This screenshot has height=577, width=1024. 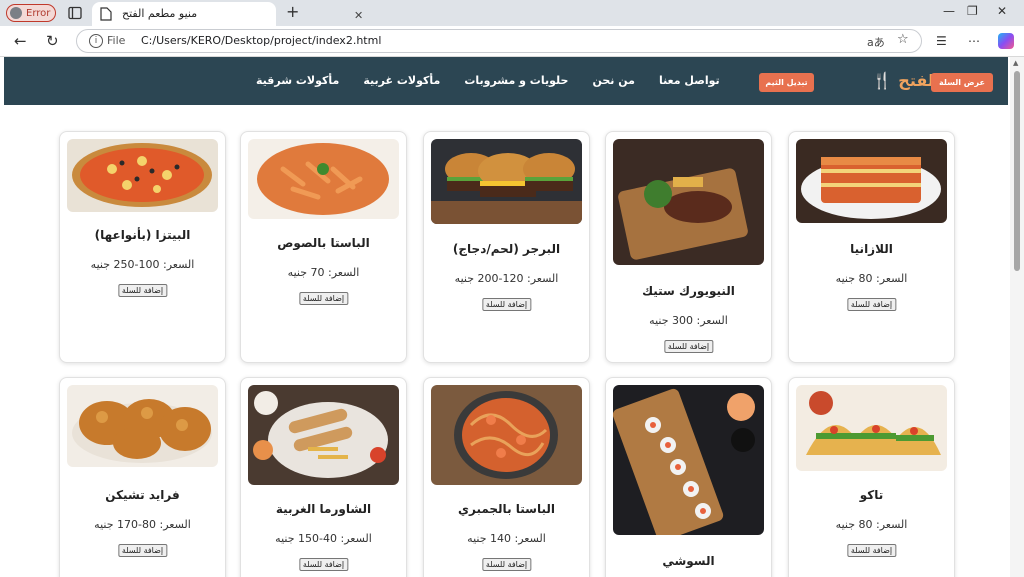 I want to click on tab-close-icon: ✕, so click(x=358, y=15).